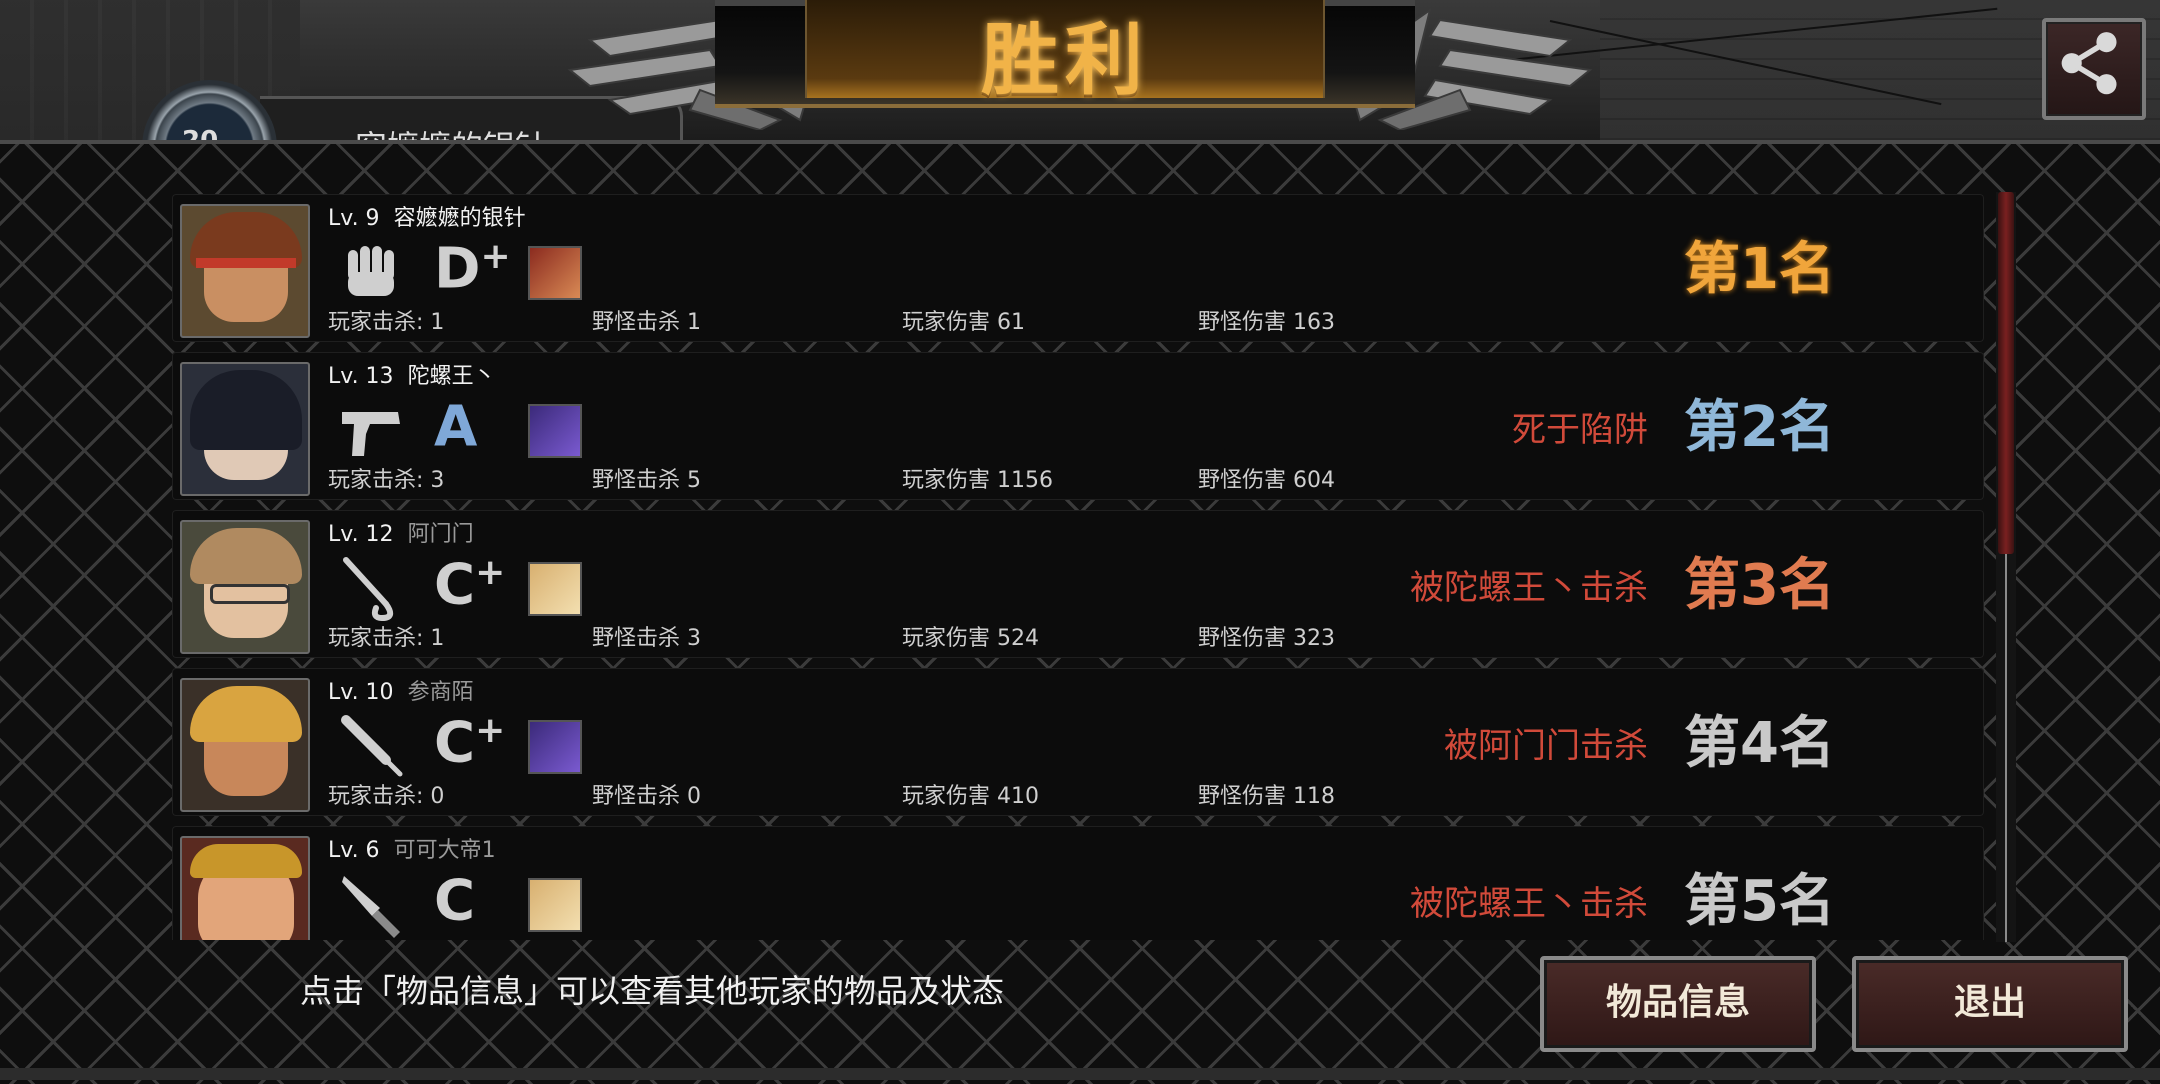 The height and width of the screenshot is (1084, 2160). I want to click on player-level: Lv. 6, so click(354, 850).